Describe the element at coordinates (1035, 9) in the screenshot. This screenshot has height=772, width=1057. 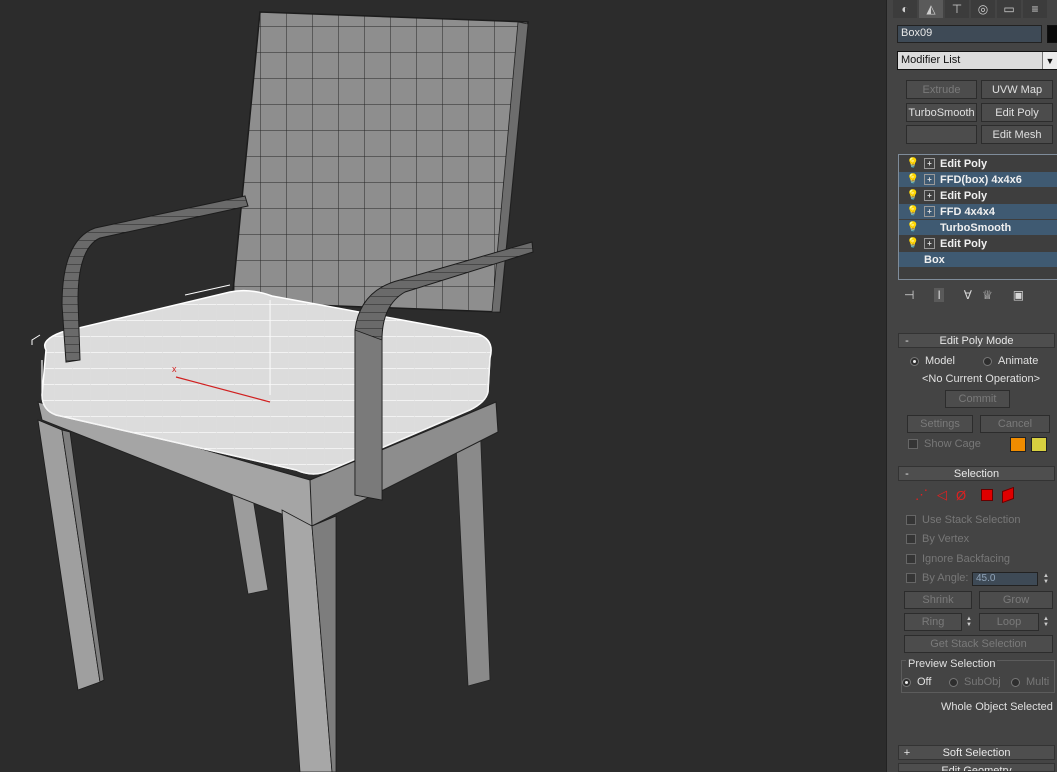
I see `utilities-tab-icon: ≡` at that location.